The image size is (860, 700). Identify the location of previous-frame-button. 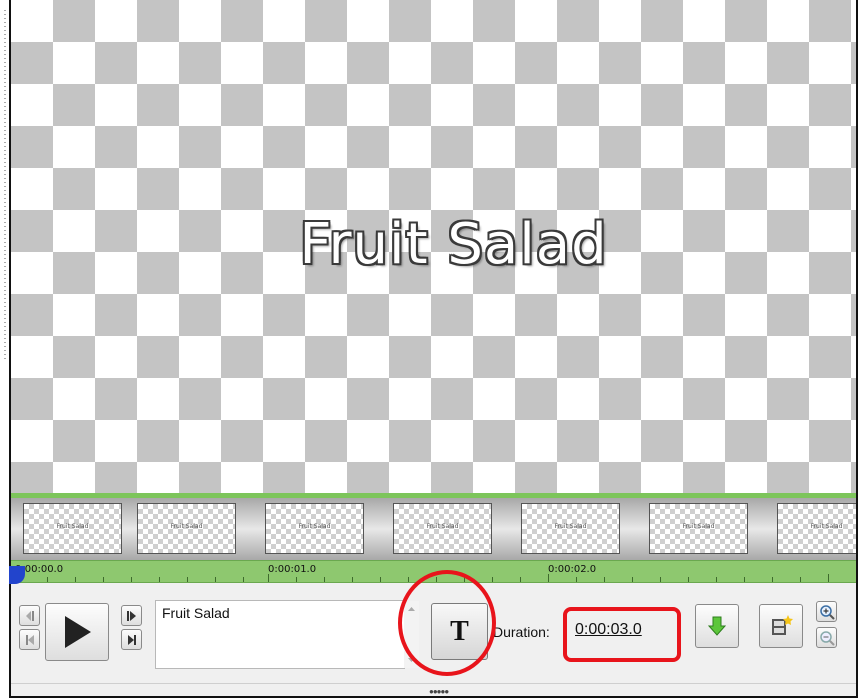
(29, 615).